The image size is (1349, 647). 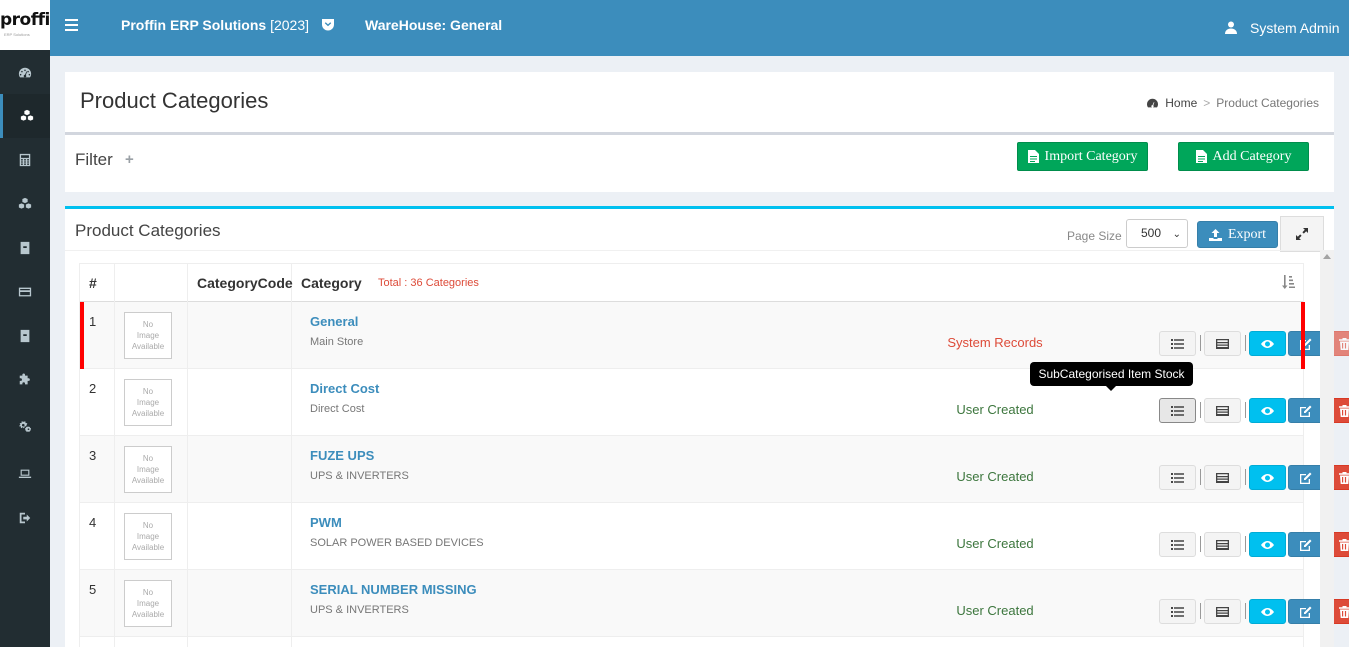 What do you see at coordinates (25, 292) in the screenshot?
I see `sidebar-item-payments` at bounding box center [25, 292].